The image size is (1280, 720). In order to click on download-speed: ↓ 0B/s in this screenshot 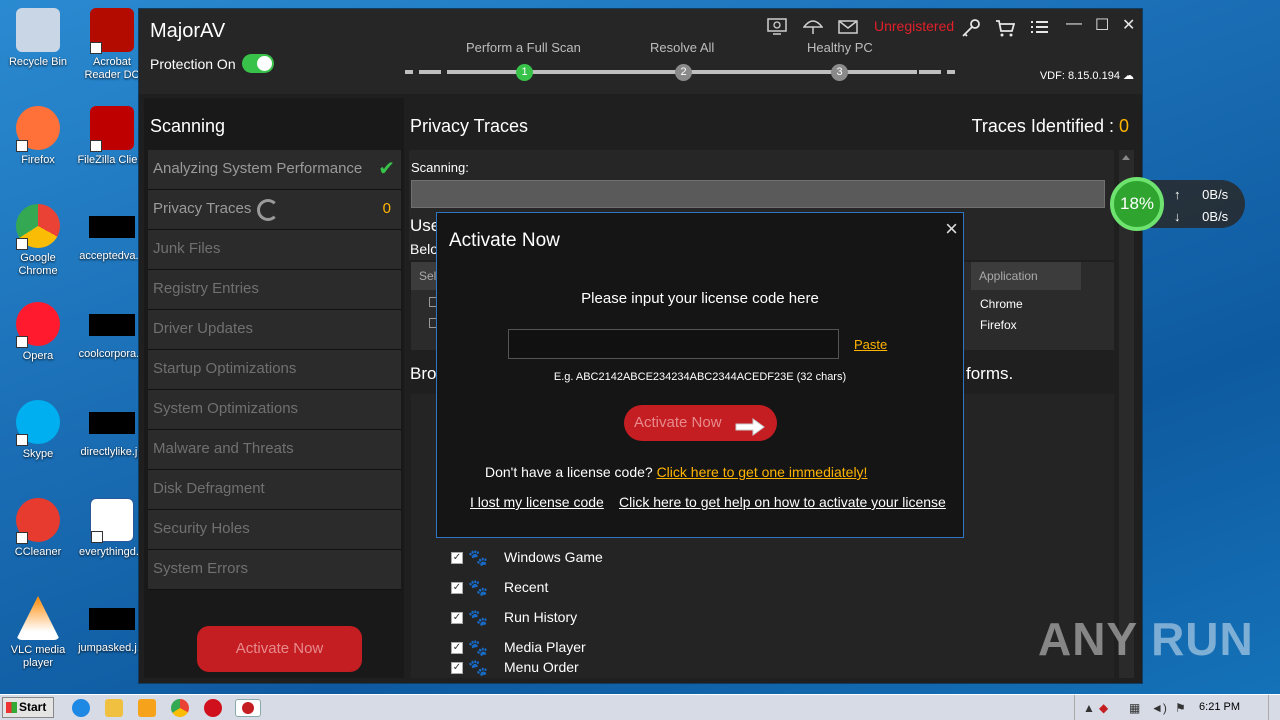, I will do `click(1201, 216)`.